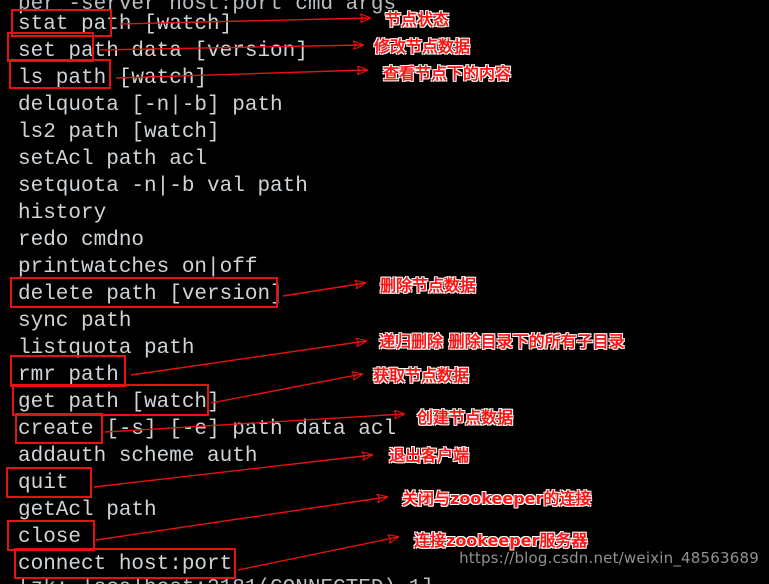  I want to click on terminal-line: addauth scheme auth, so click(138, 456).